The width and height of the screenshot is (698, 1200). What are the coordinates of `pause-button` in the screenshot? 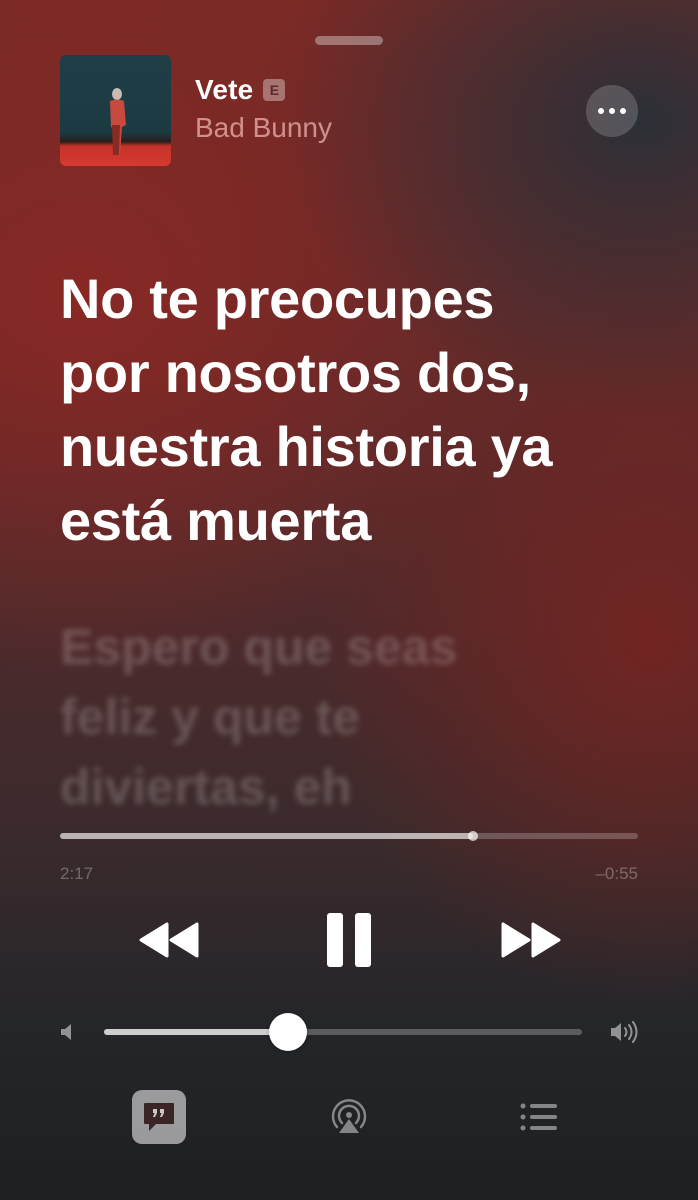 It's located at (349, 940).